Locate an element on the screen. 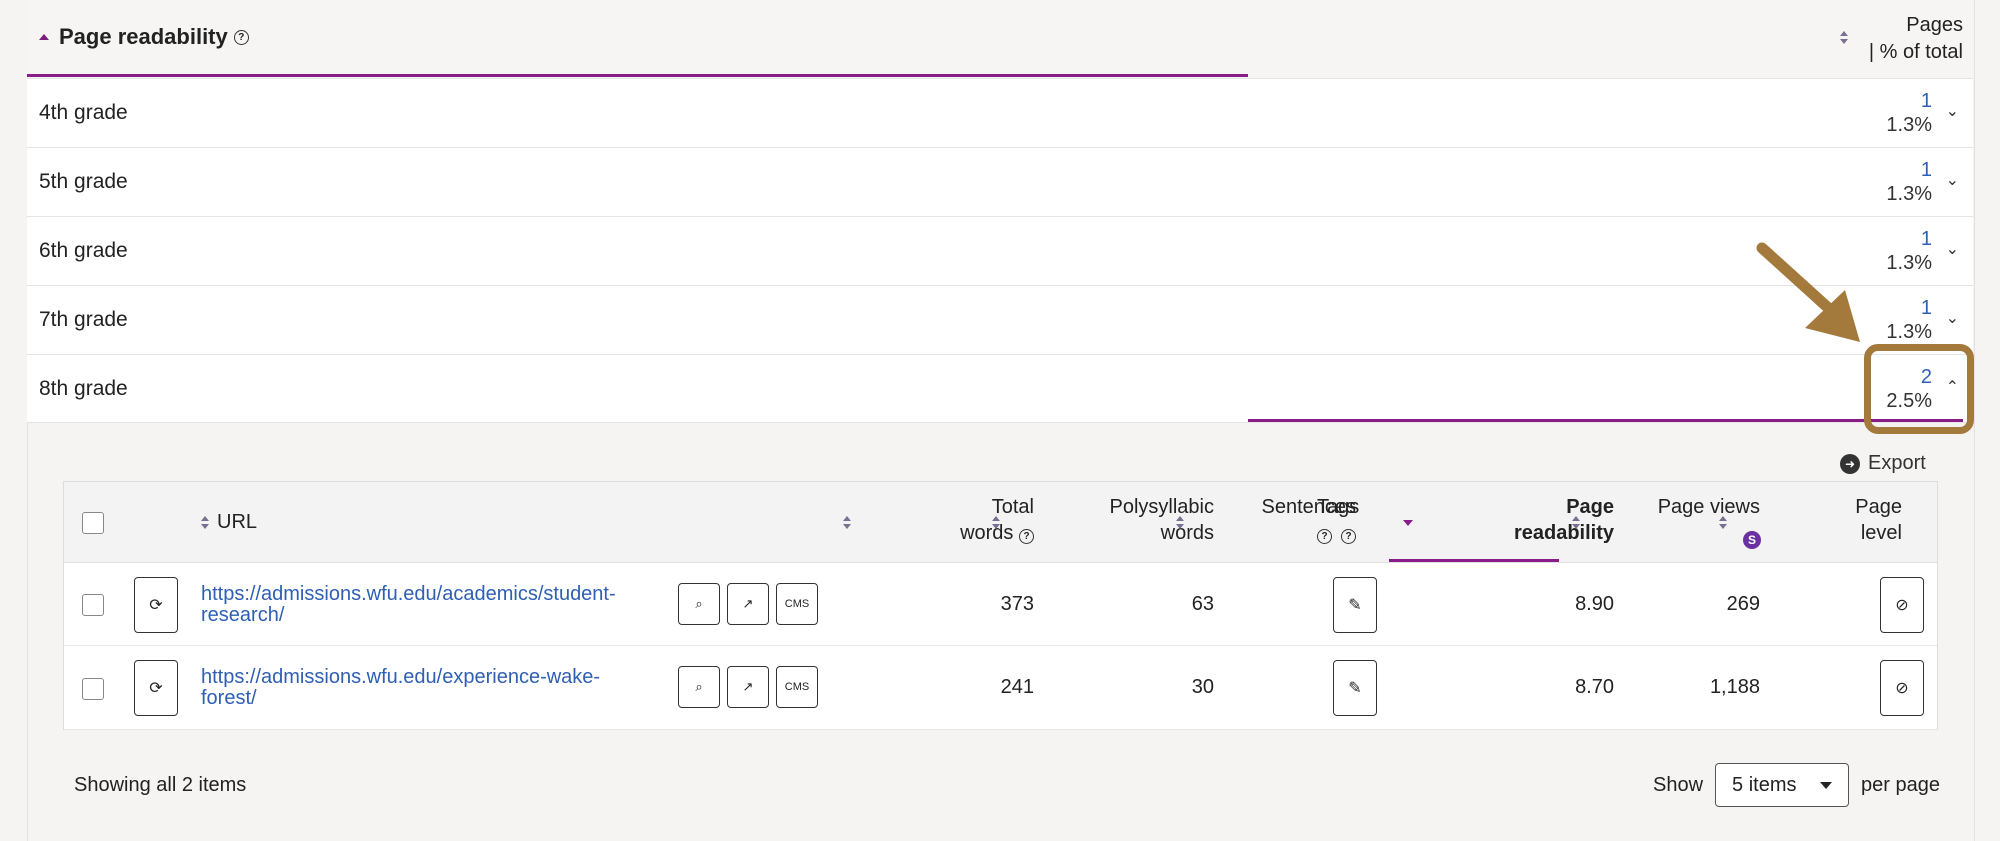 This screenshot has width=2000, height=841. show-label: Show is located at coordinates (1678, 784).